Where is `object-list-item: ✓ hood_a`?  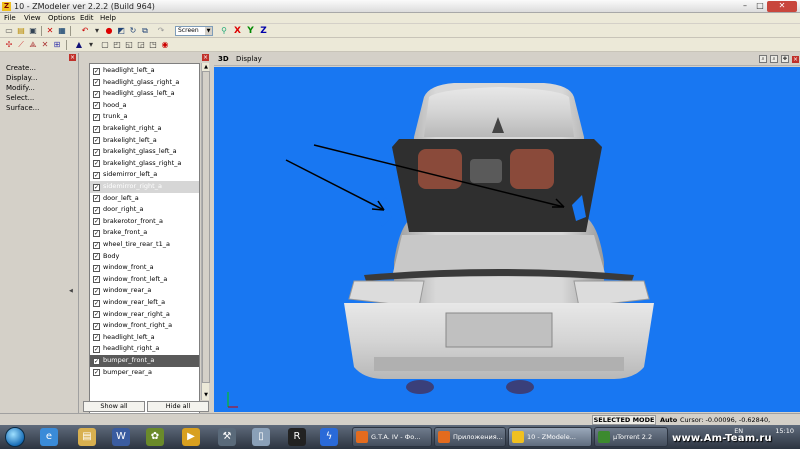 object-list-item: ✓ hood_a is located at coordinates (144, 106).